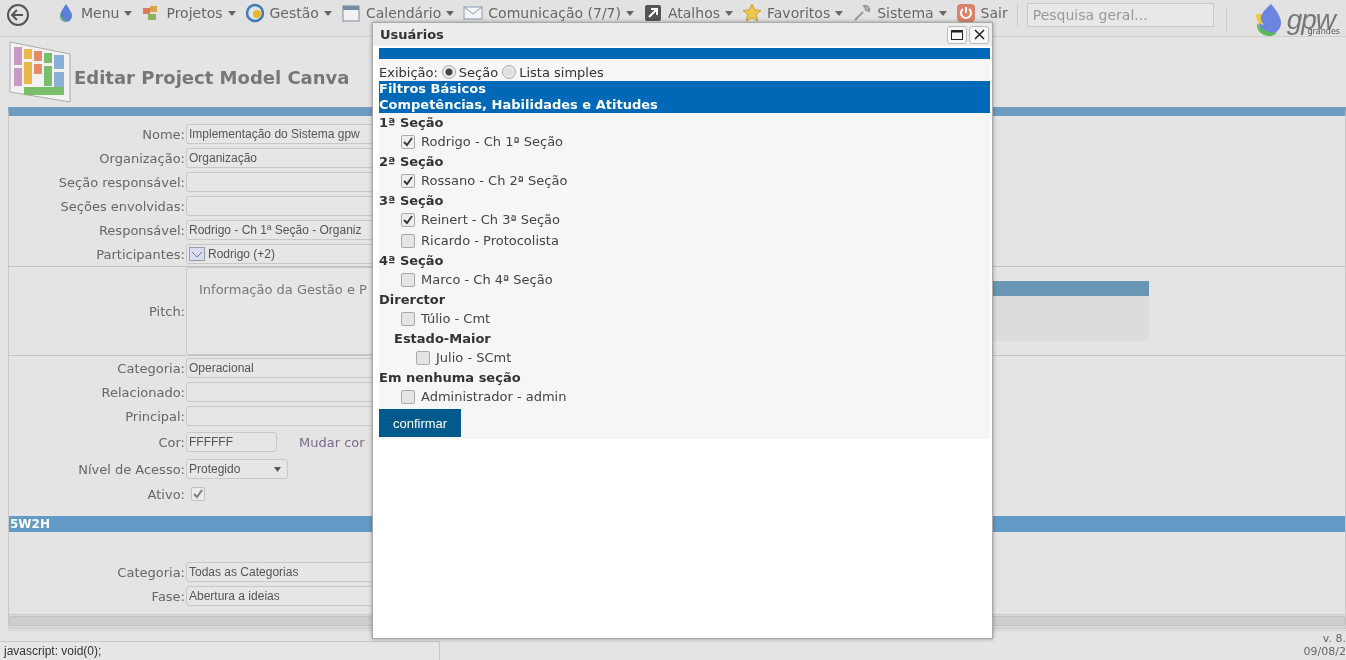  What do you see at coordinates (254, 13) in the screenshot?
I see `circle-icon` at bounding box center [254, 13].